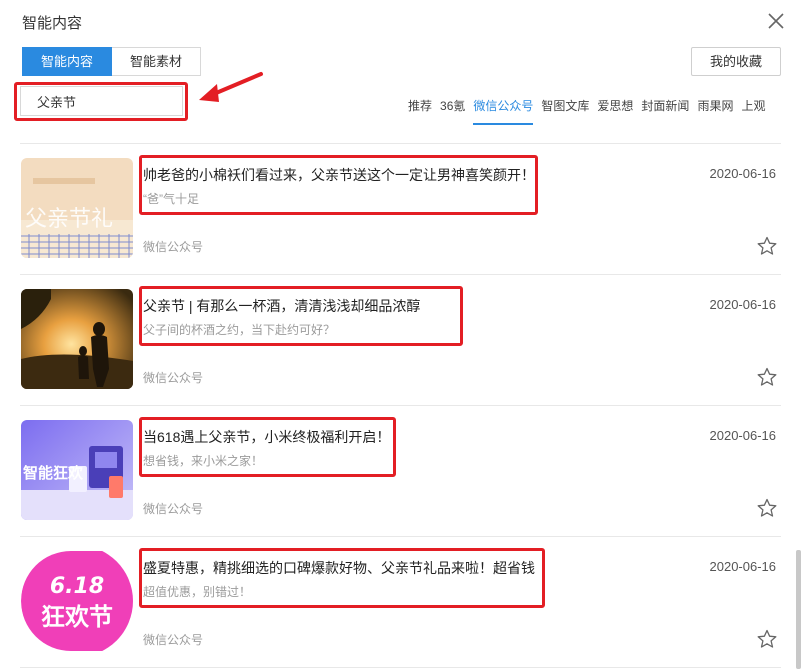  I want to click on thumbnail-text: 父亲节礼, so click(69, 219).